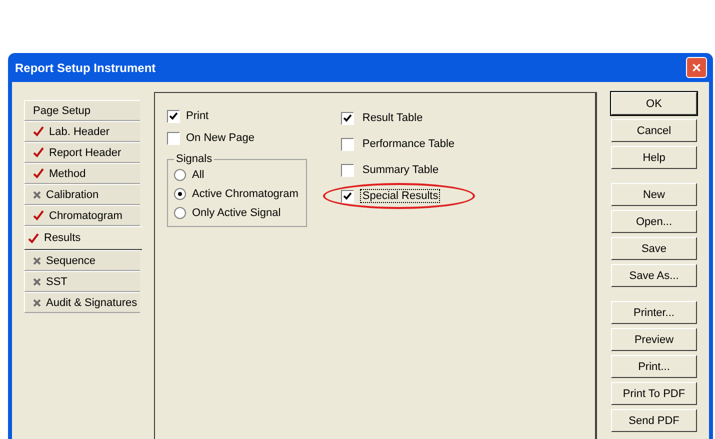 The height and width of the screenshot is (439, 715). Describe the element at coordinates (654, 194) in the screenshot. I see `dialog-button: New` at that location.